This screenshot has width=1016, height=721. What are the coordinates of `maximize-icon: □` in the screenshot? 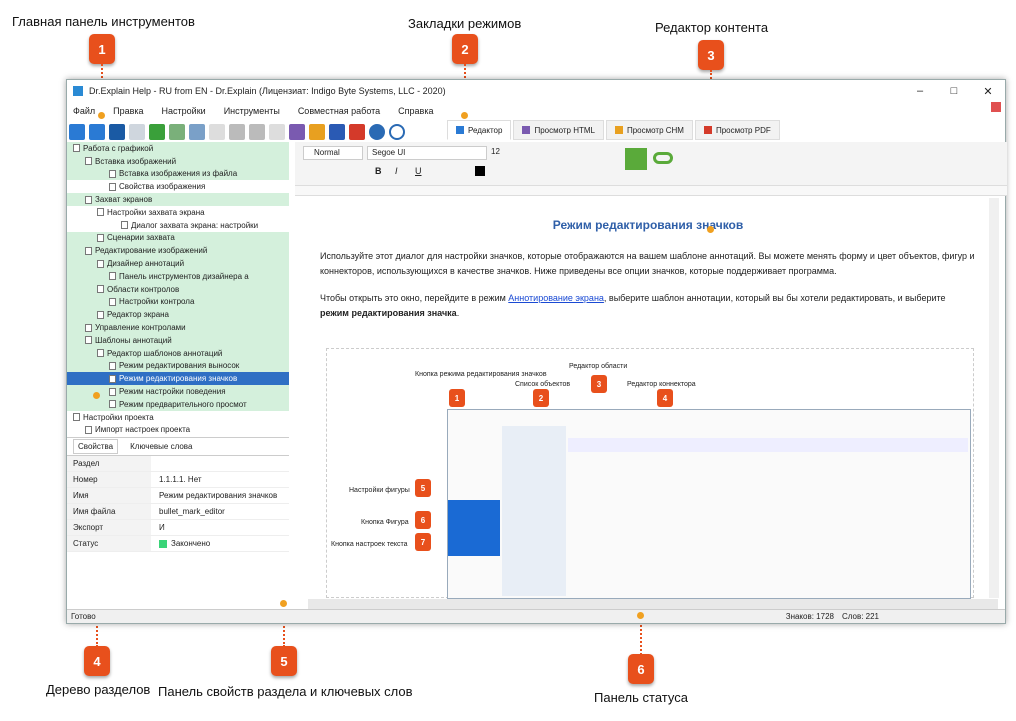 It's located at (954, 91).